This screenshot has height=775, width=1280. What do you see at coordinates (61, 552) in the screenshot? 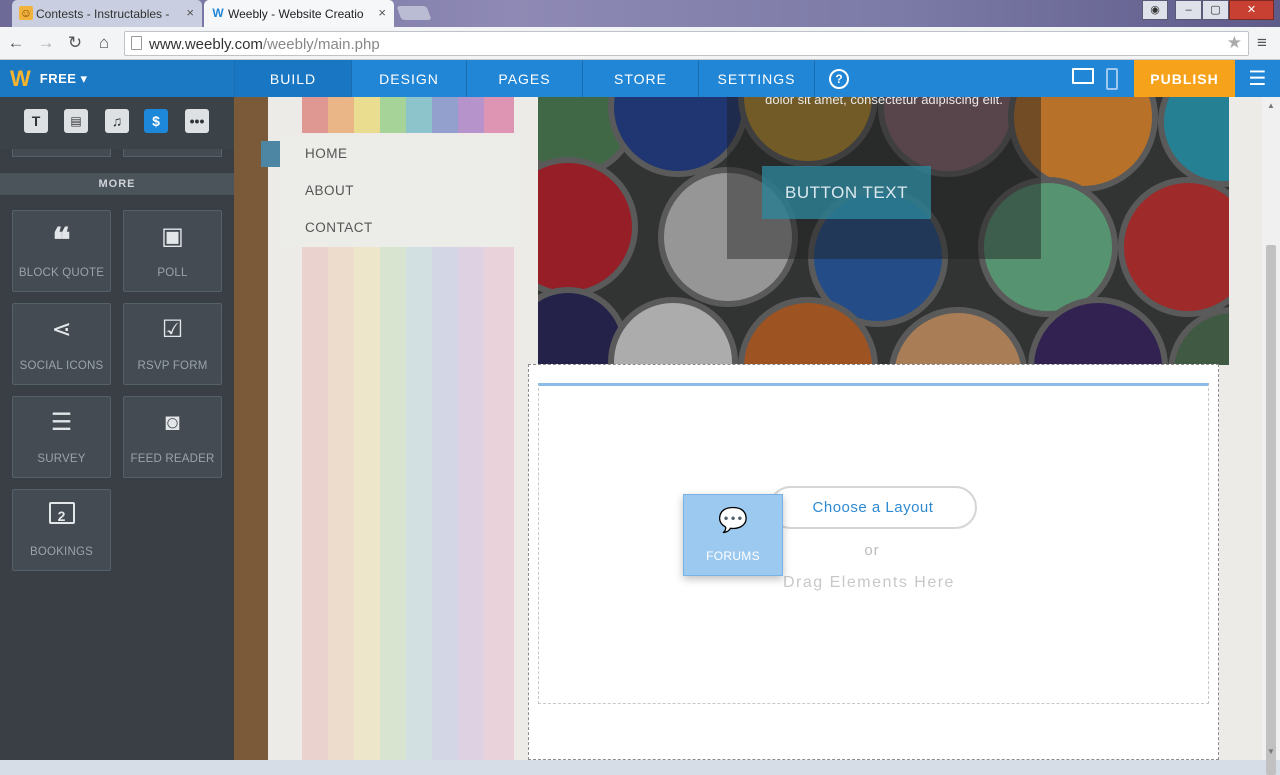
I see `element-label: BOOKINGS` at bounding box center [61, 552].